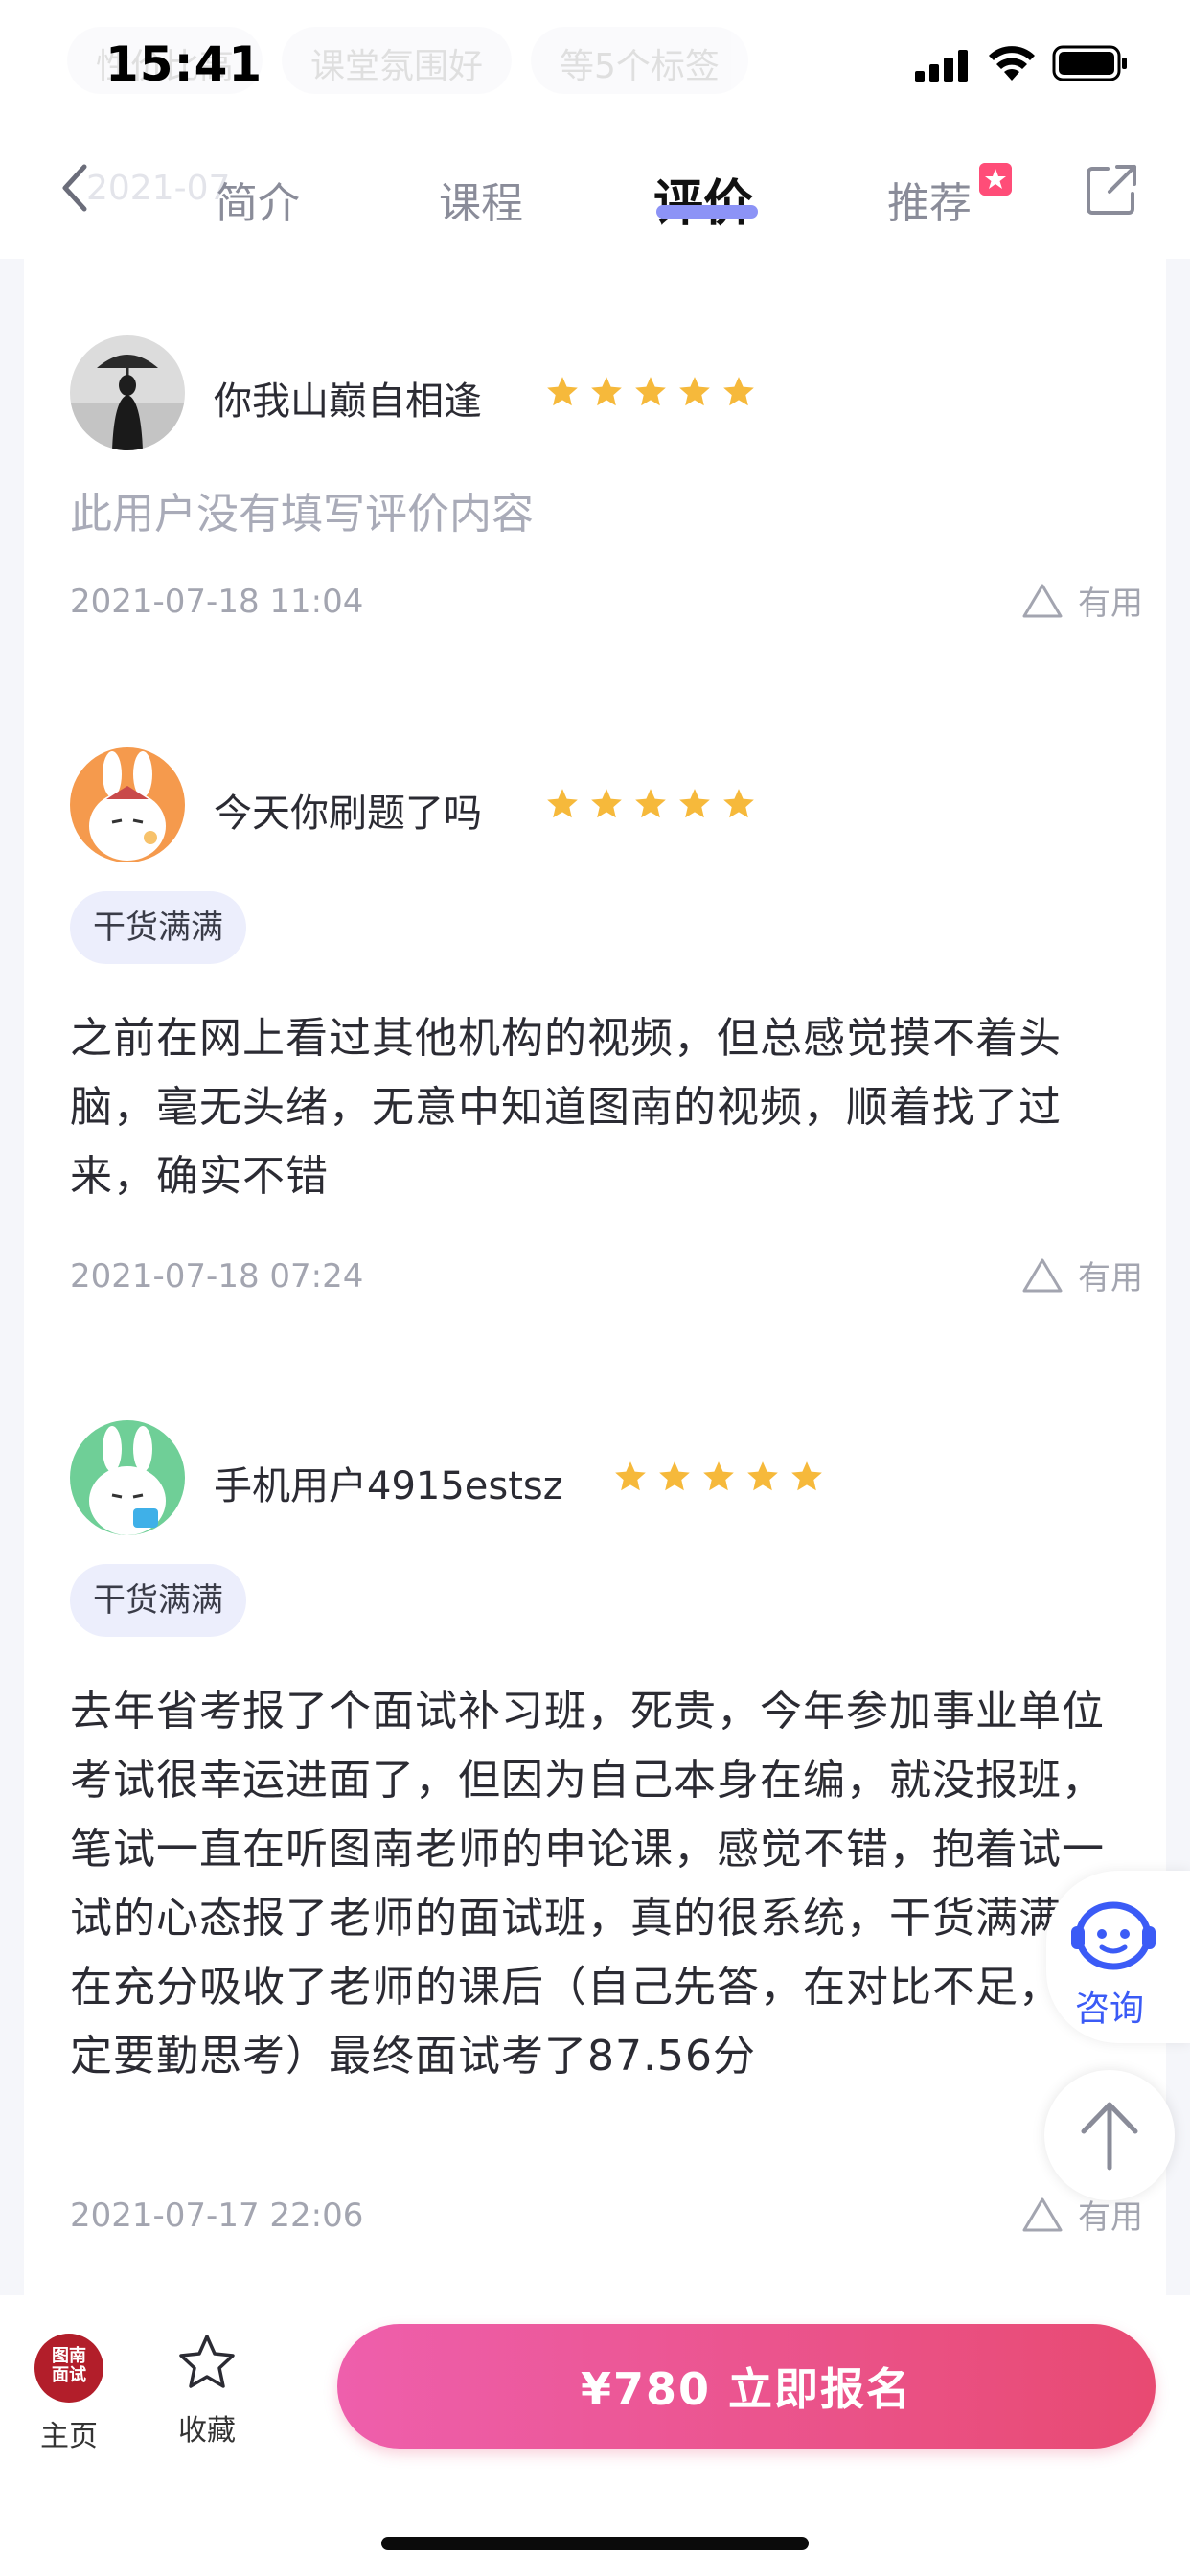 This screenshot has width=1190, height=2576. Describe the element at coordinates (258, 199) in the screenshot. I see `tab-intro: 简介` at that location.